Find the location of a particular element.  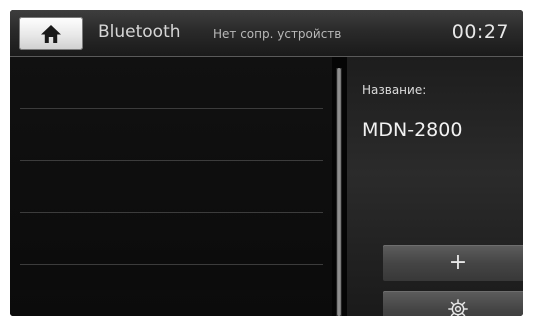

top-bar: Bluetooth Нет сопр. устройств 00:27 is located at coordinates (266, 33).